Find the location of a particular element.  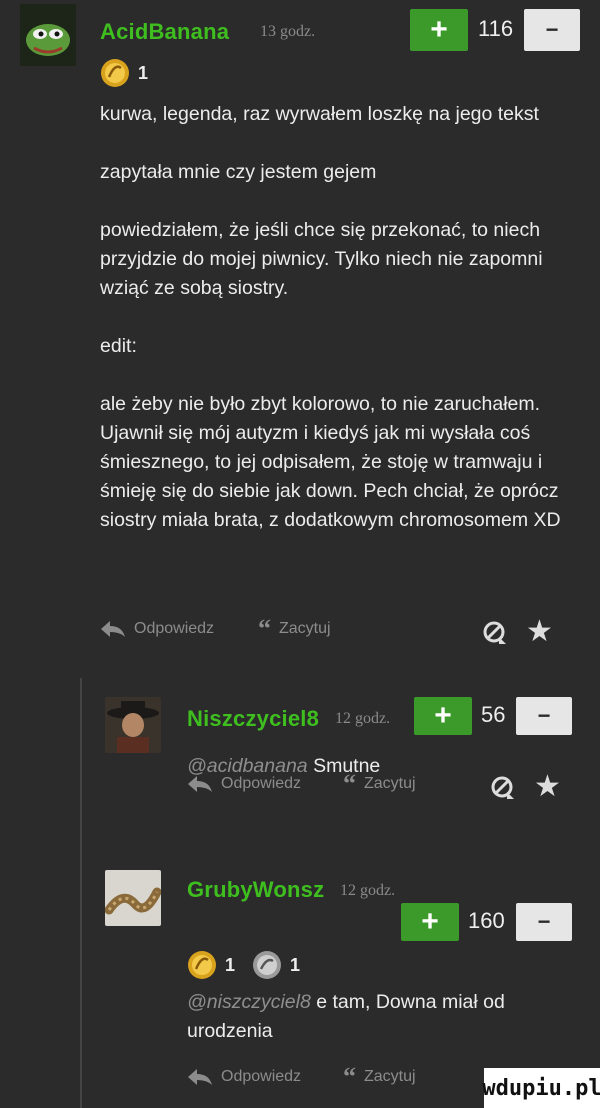

thread-line is located at coordinates (81, 893).